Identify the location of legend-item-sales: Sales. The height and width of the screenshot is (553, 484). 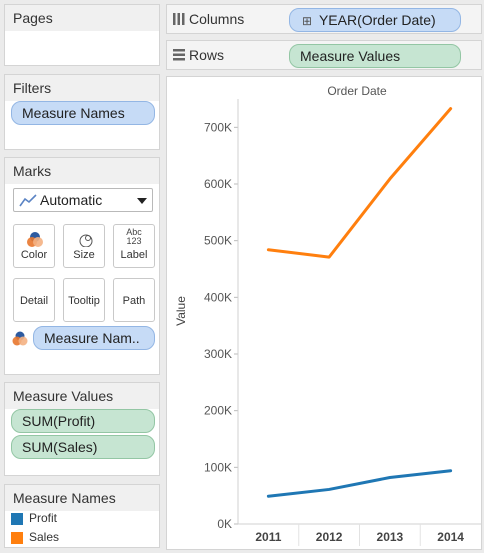
(81, 539).